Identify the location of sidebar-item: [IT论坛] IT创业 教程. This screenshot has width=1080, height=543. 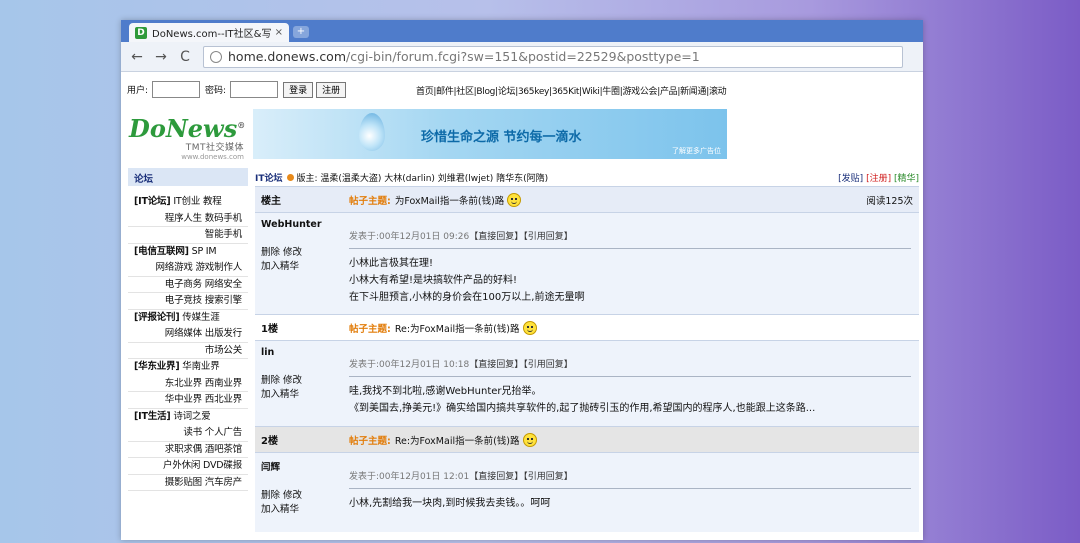
(188, 202).